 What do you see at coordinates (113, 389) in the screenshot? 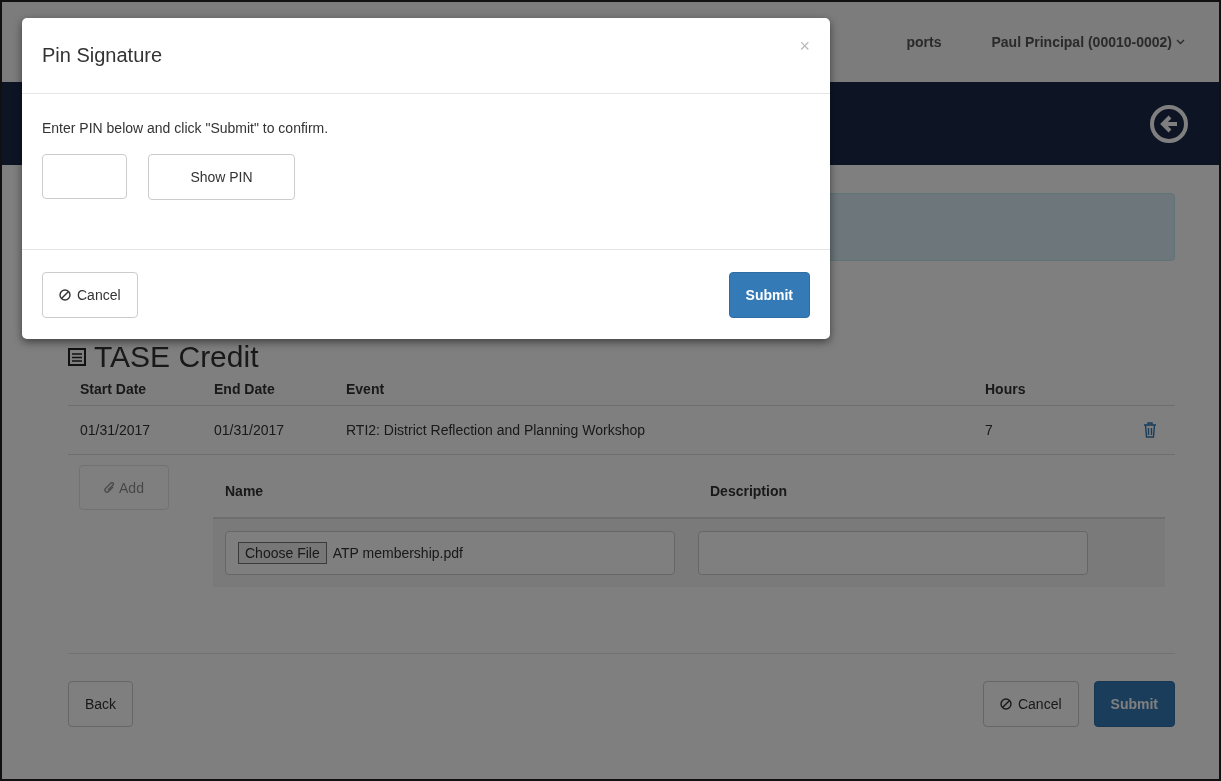
I see `column-header: Start Date` at bounding box center [113, 389].